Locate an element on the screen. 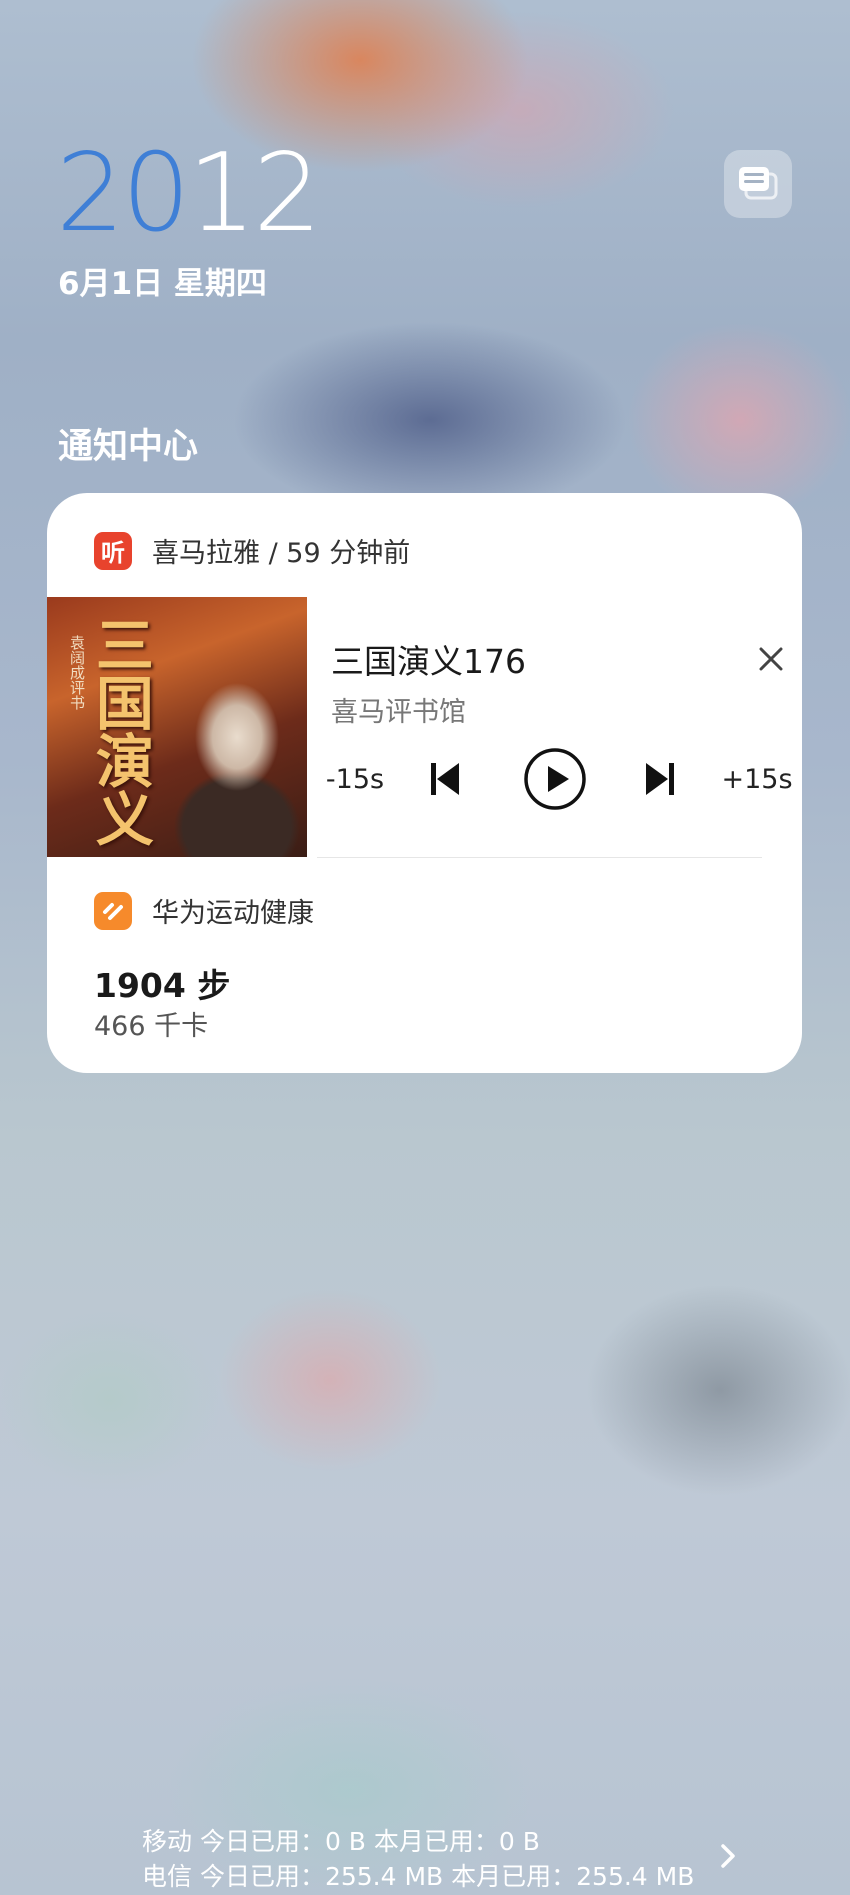  forward-15-button: +15s is located at coordinates (757, 779).